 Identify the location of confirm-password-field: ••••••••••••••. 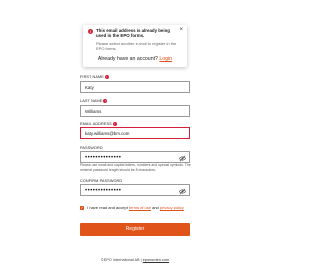
(135, 190).